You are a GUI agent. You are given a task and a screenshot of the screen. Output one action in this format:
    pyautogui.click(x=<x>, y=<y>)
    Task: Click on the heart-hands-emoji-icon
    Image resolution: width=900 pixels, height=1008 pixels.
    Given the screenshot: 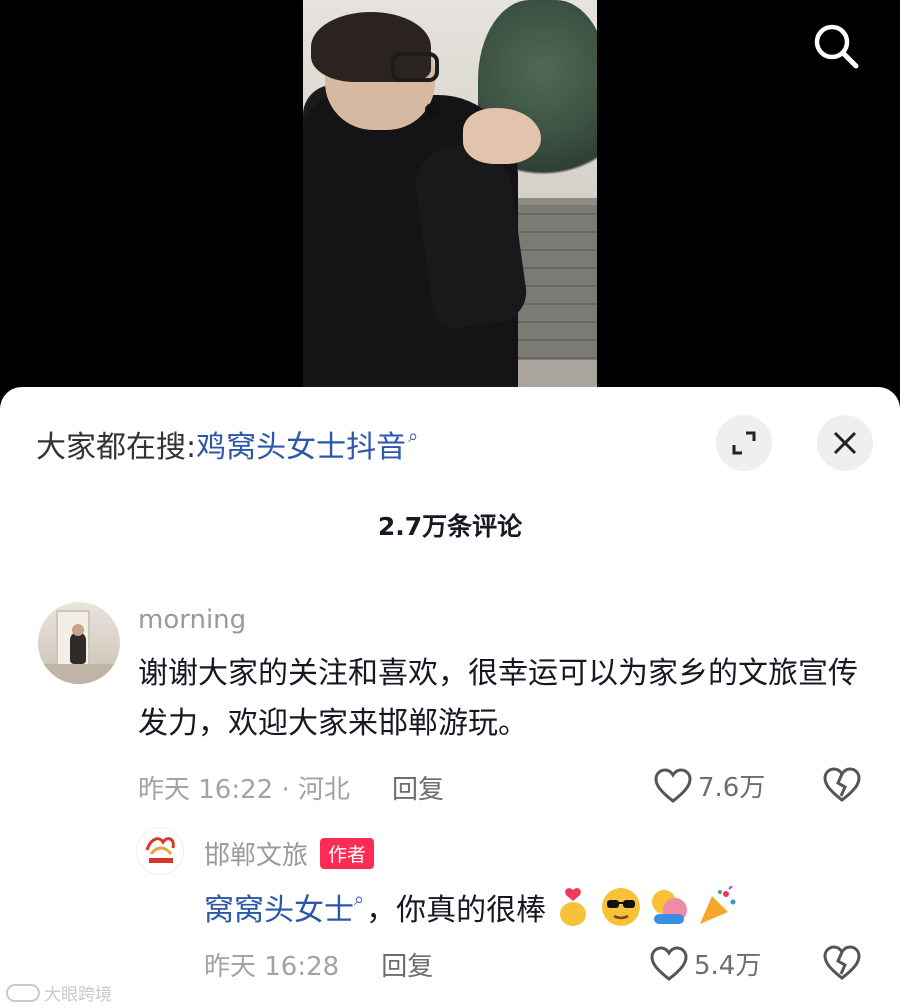 What is the action you would take?
    pyautogui.click(x=573, y=907)
    